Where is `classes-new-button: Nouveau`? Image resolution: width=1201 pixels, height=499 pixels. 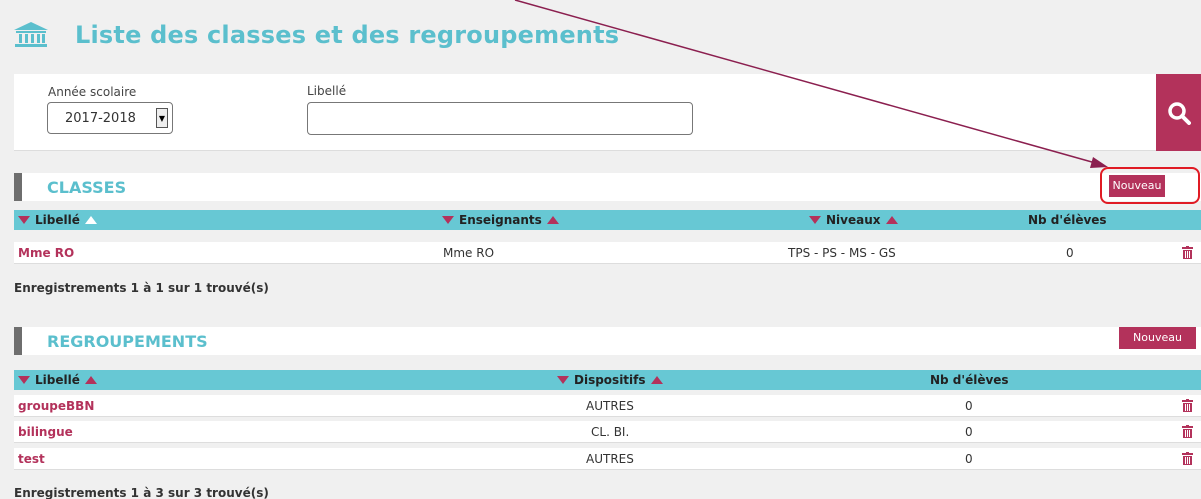
classes-new-button: Nouveau is located at coordinates (1137, 186).